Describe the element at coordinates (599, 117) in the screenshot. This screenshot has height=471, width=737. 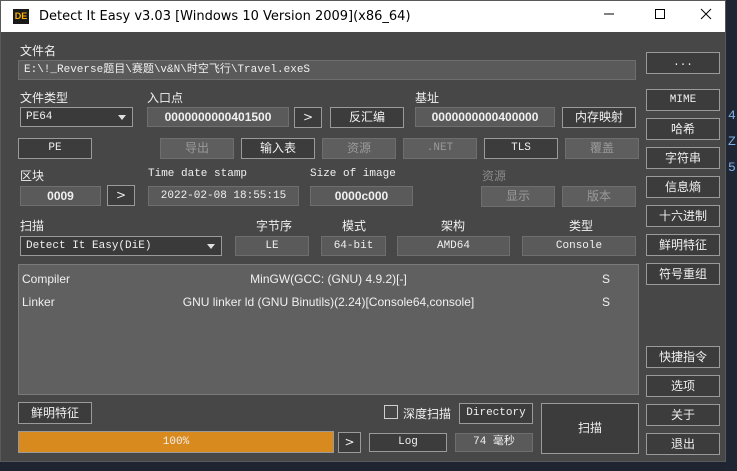
I see `memory-map-button: 内存映射` at that location.